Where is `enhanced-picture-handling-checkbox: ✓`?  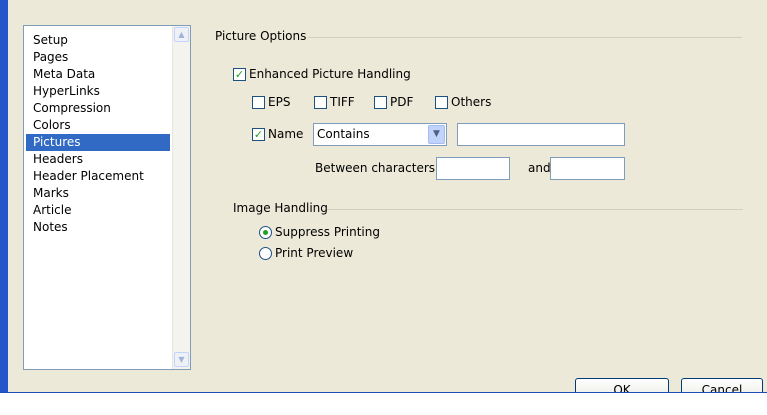
enhanced-picture-handling-checkbox: ✓ is located at coordinates (239, 74).